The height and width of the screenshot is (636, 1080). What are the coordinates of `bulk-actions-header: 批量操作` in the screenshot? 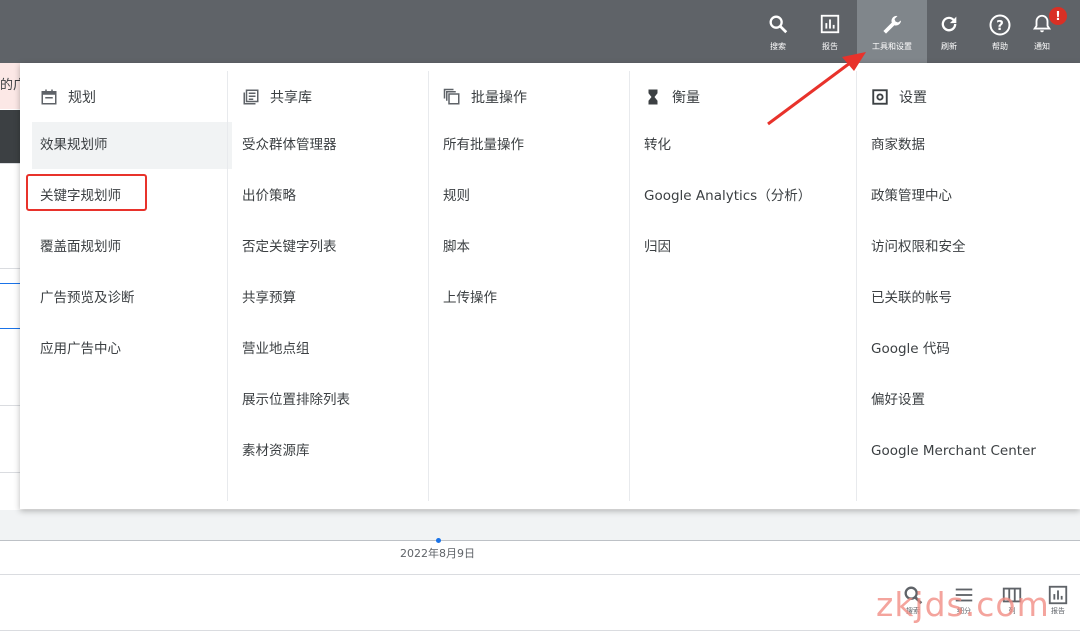 It's located at (485, 97).